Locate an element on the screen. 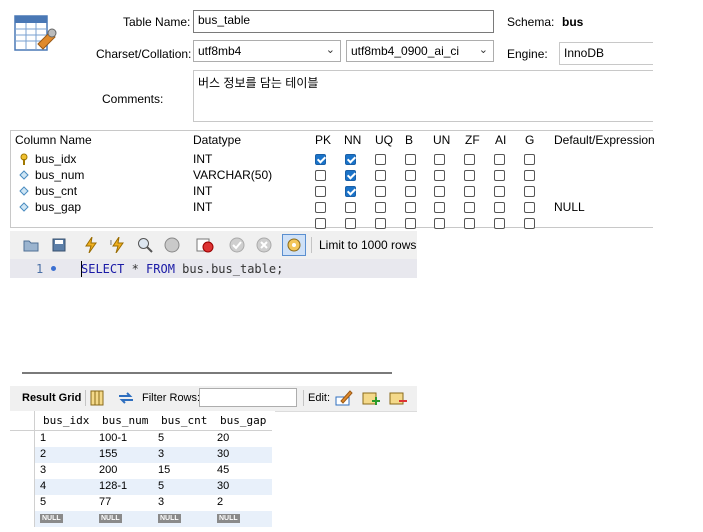 This screenshot has height=532, width=703. collation-select: utf8mb4_0900_ai_ci ⌄ is located at coordinates (420, 51).